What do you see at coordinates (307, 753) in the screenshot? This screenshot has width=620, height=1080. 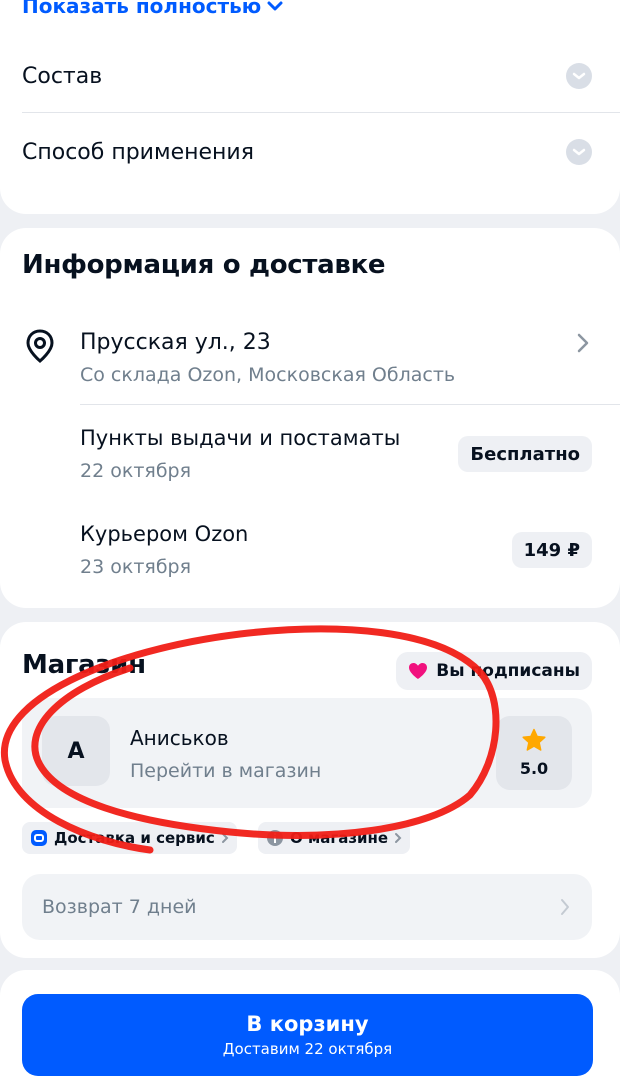 I see `seller-row: А Аниськов Перейти в магазин 5.0` at bounding box center [307, 753].